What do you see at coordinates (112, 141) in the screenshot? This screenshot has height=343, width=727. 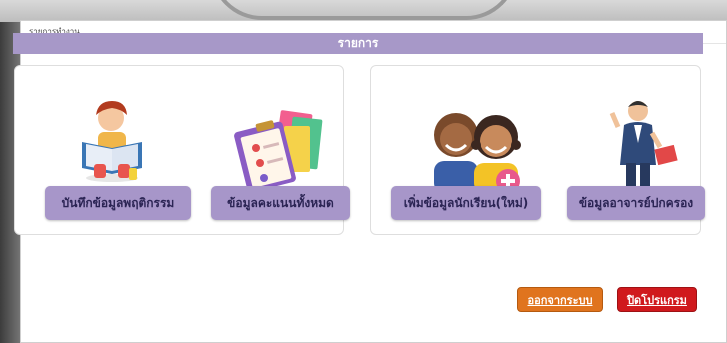 I see `child-reading-book-icon` at bounding box center [112, 141].